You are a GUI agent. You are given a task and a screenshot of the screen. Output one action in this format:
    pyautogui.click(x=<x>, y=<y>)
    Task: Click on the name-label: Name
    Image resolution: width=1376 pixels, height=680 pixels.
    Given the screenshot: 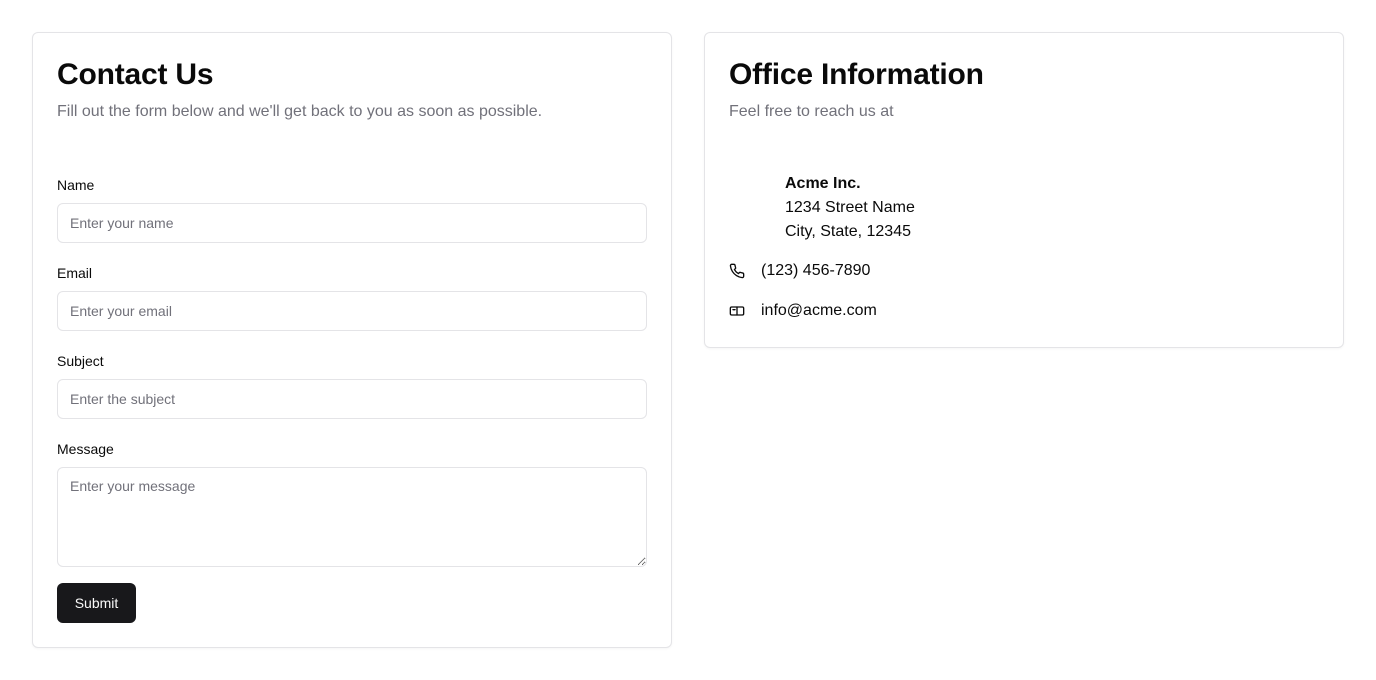 What is the action you would take?
    pyautogui.click(x=76, y=185)
    